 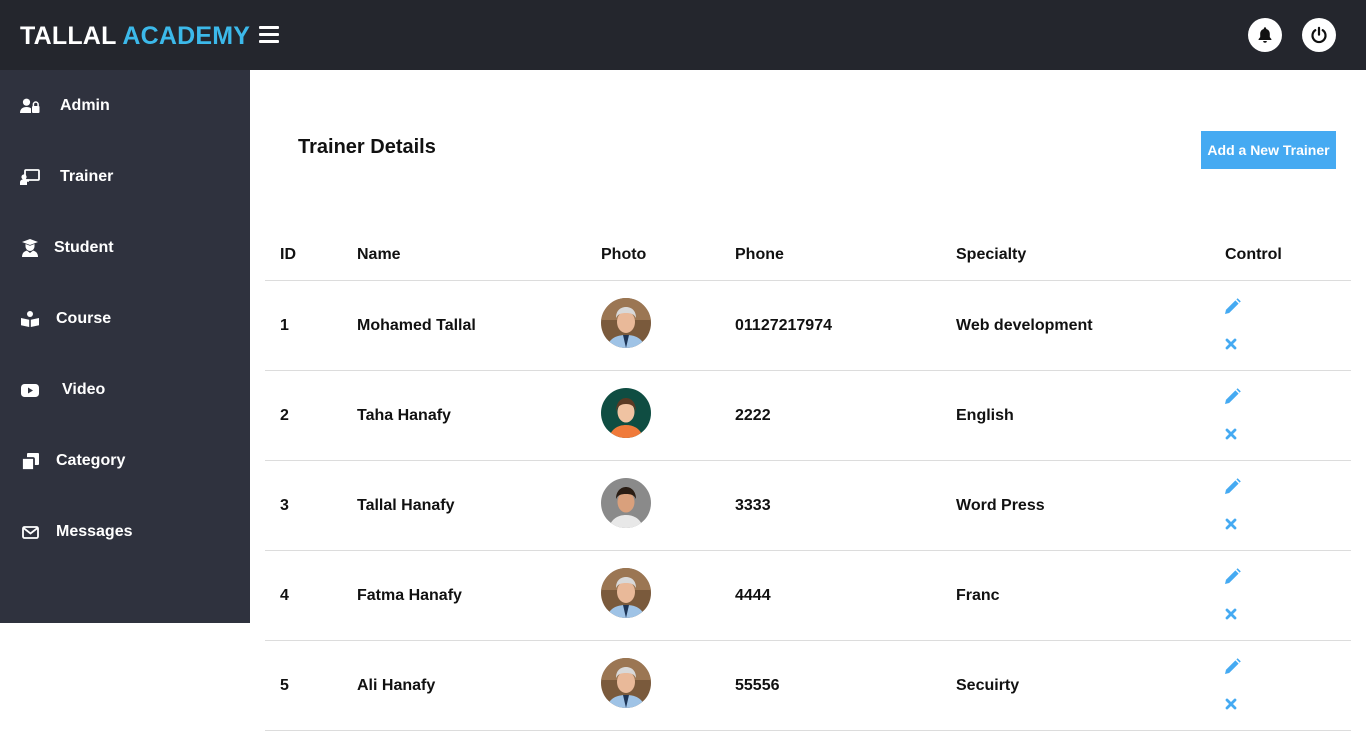 What do you see at coordinates (30, 248) in the screenshot?
I see `graduate-icon` at bounding box center [30, 248].